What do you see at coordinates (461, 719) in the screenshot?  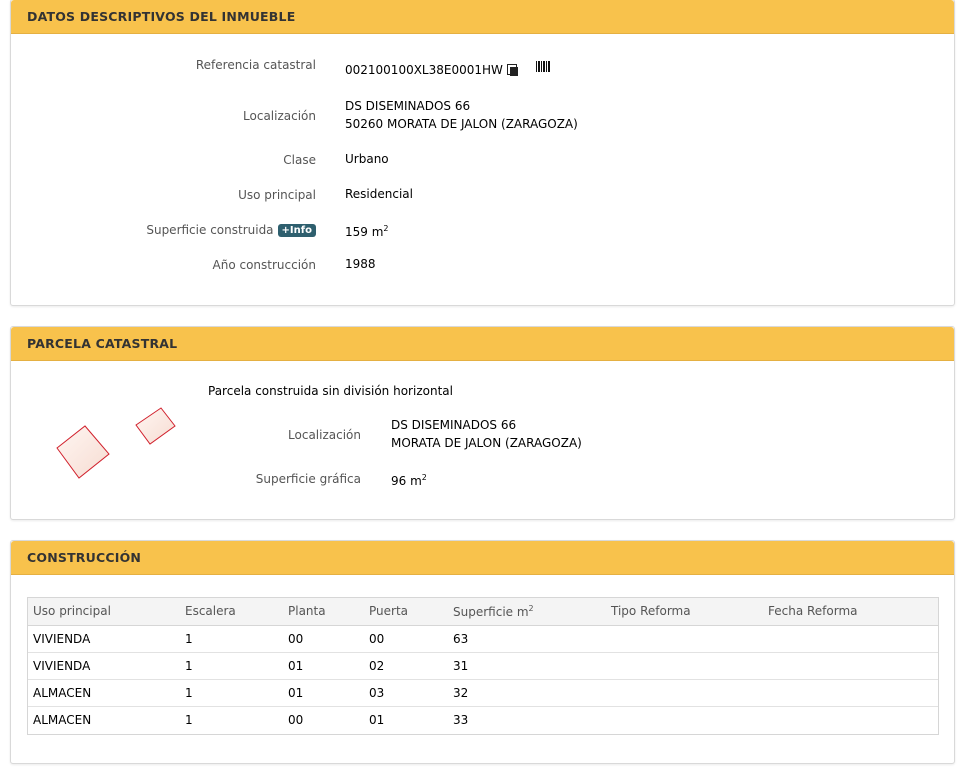 I see `cell-superficie: 33` at bounding box center [461, 719].